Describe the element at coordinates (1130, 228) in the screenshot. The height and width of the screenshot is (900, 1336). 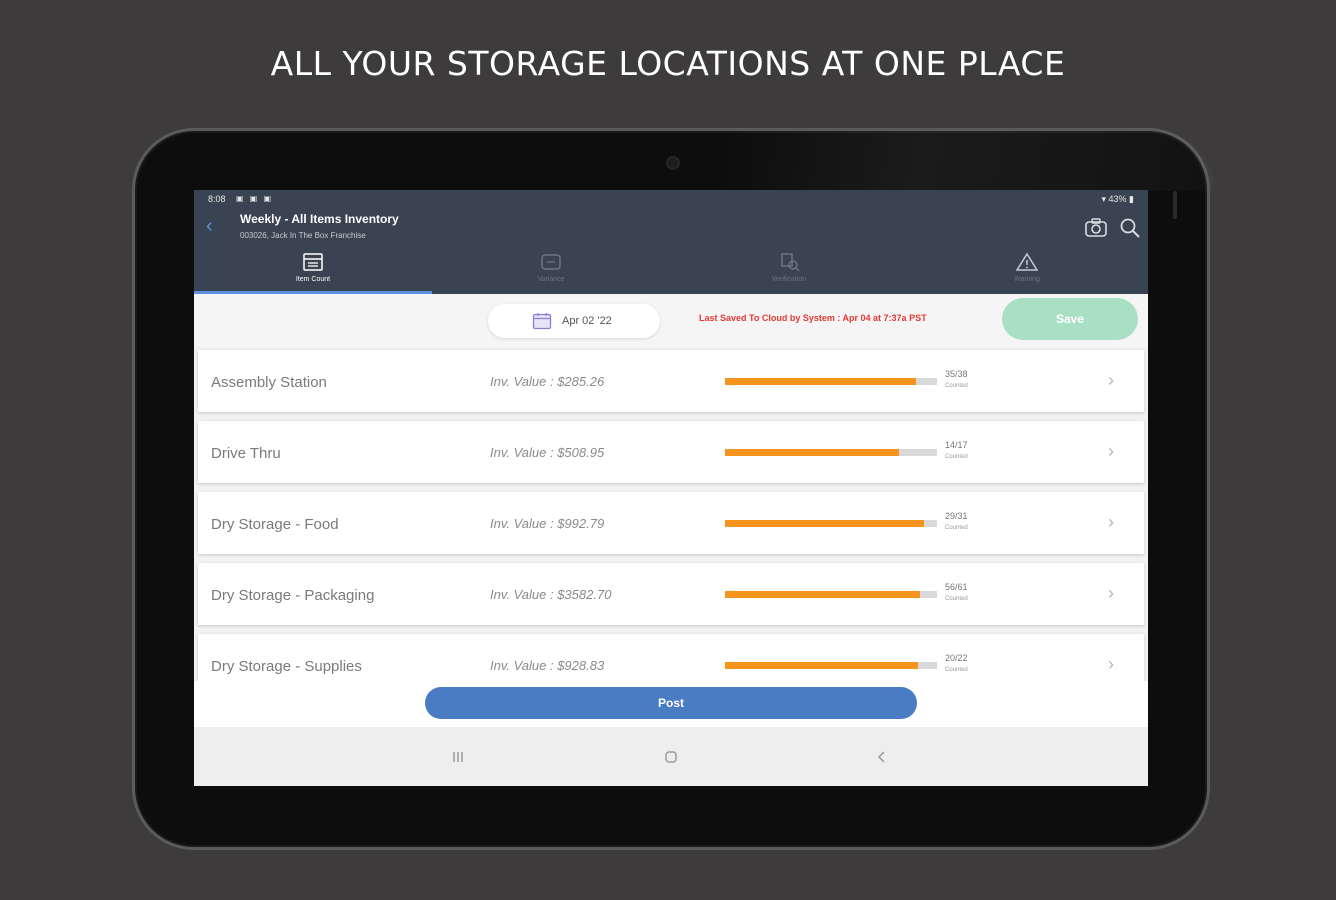
I see `search-icon` at that location.